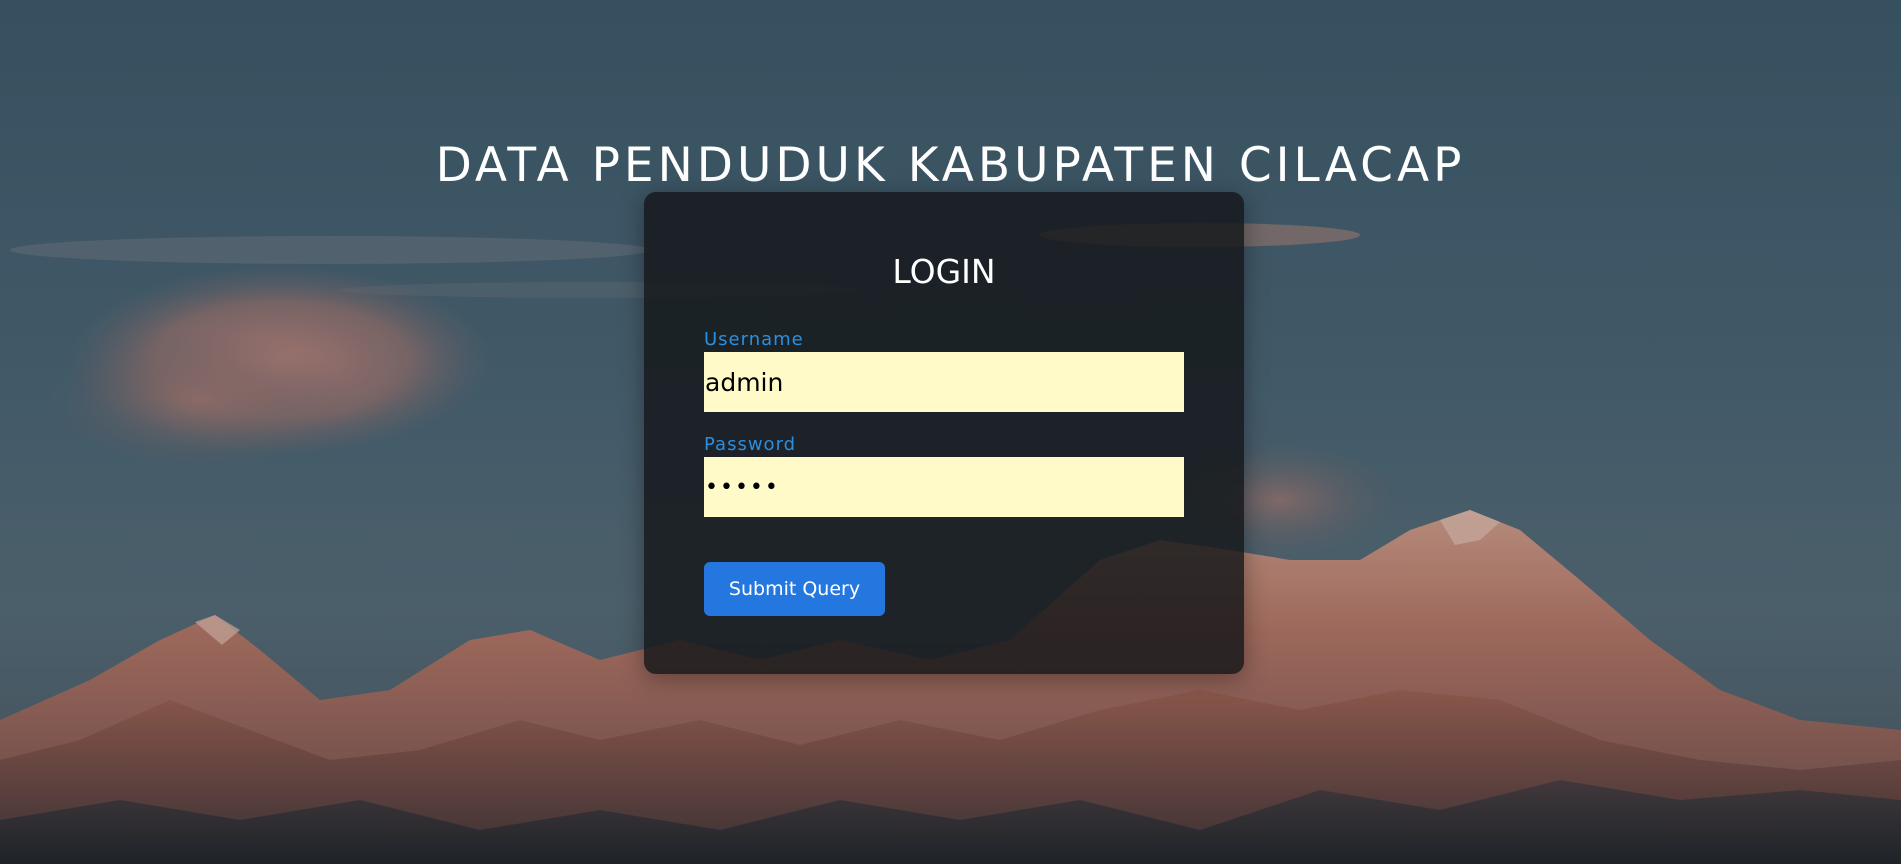 The height and width of the screenshot is (864, 1901). I want to click on login-heading: LOGIN, so click(944, 271).